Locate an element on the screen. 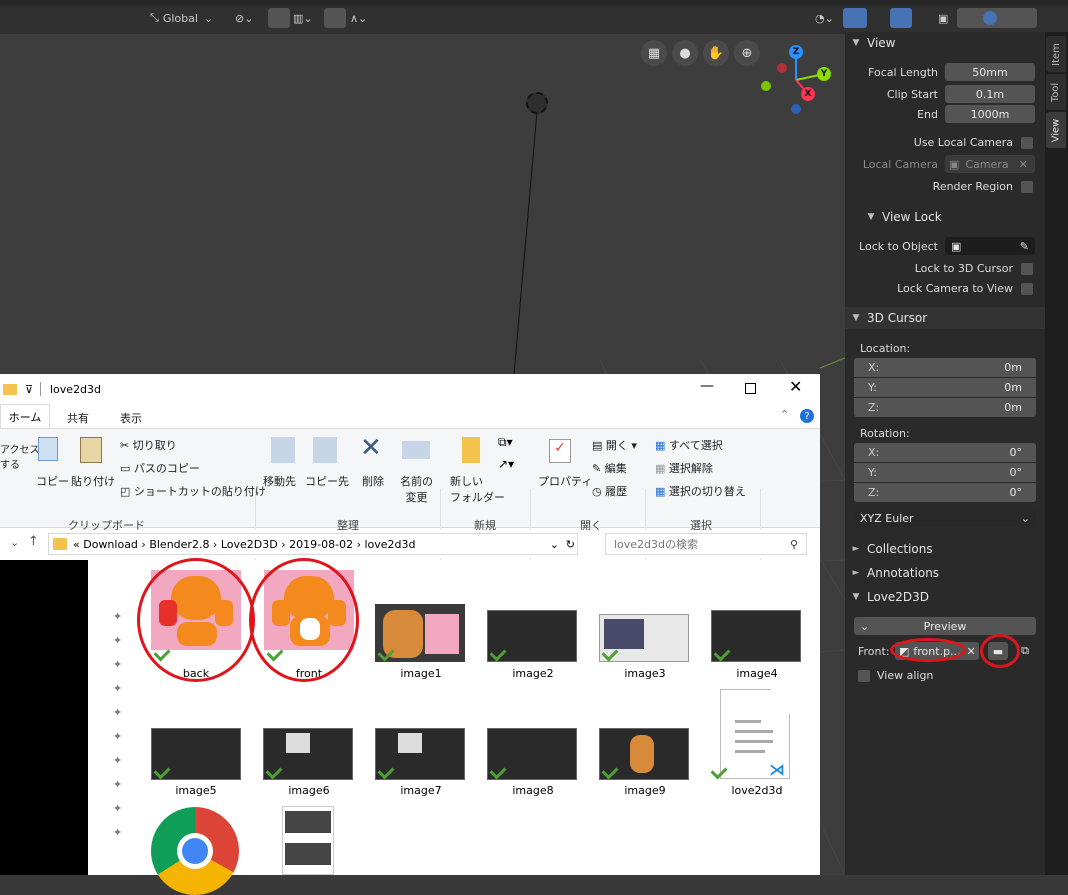 The image size is (1068, 895). pivot-dropdown: ⊘⌄ is located at coordinates (244, 18).